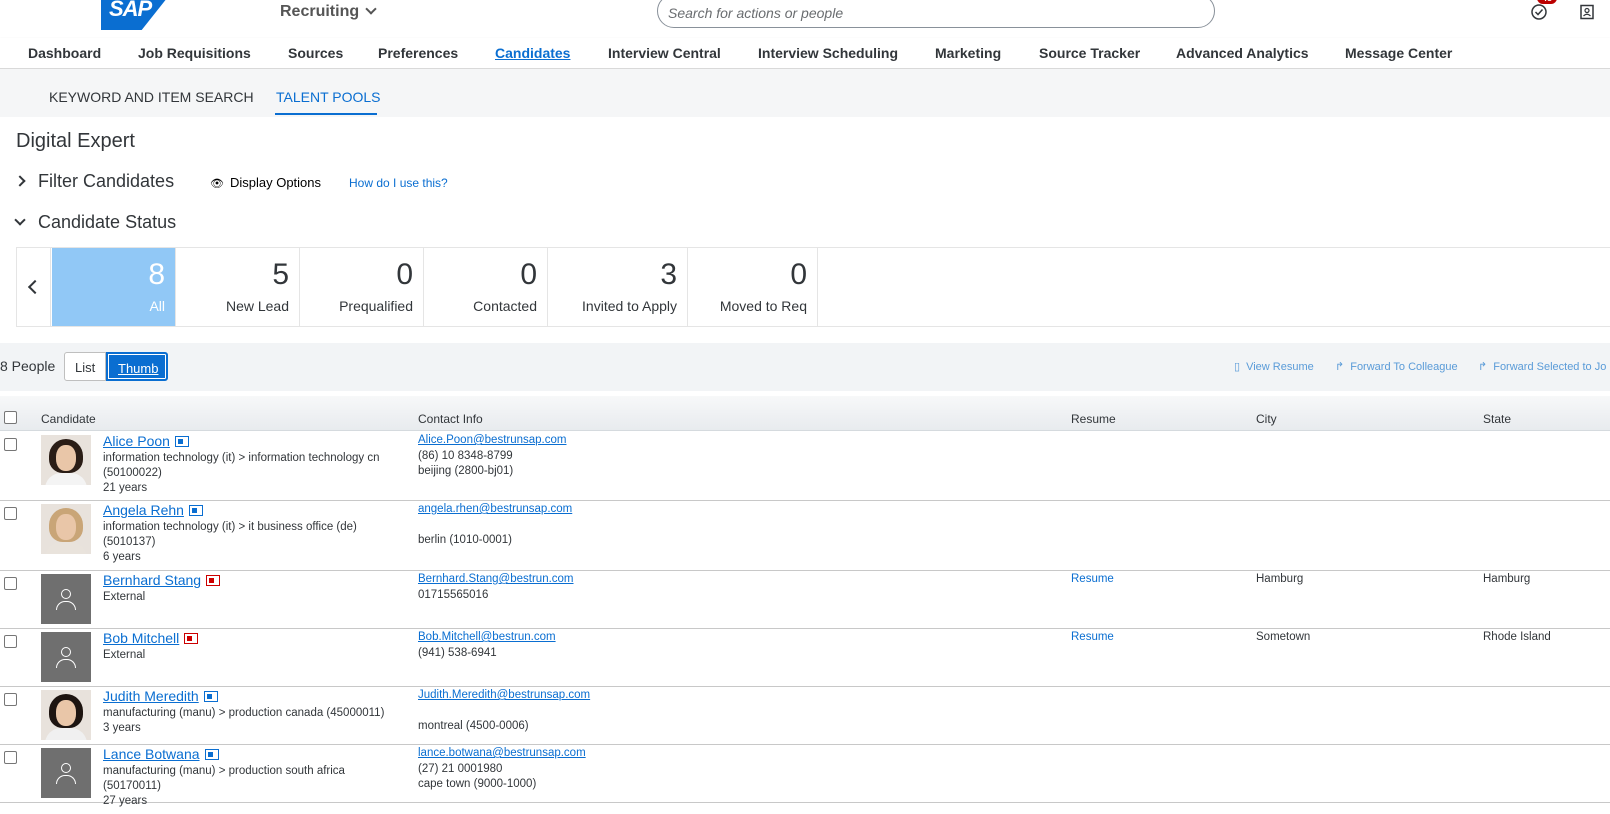  I want to click on nav-job-requisitions: Job Requisitions, so click(194, 53).